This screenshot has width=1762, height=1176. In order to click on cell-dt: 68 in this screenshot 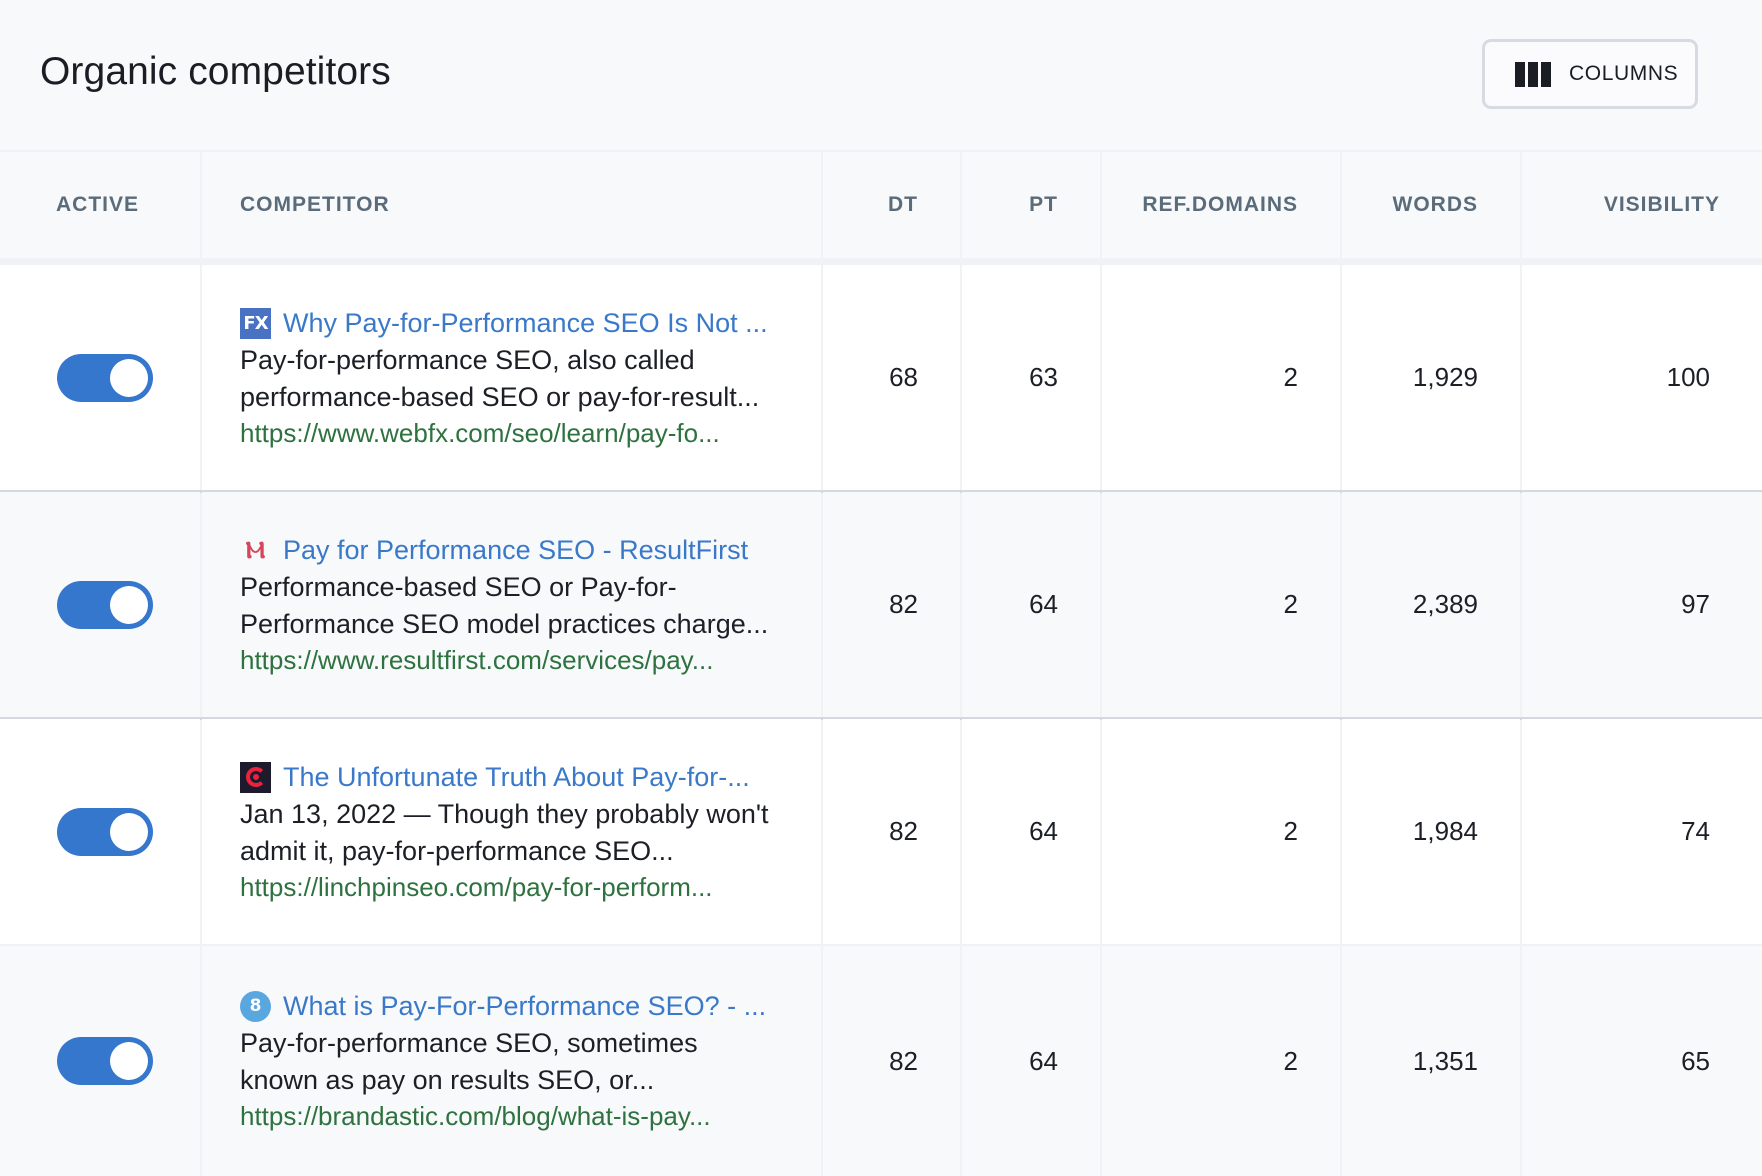, I will do `click(891, 377)`.